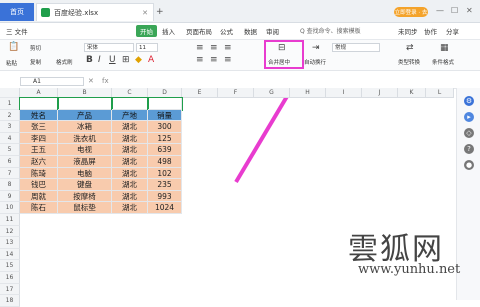  I want to click on row-header-16: 16, so click(10, 278).